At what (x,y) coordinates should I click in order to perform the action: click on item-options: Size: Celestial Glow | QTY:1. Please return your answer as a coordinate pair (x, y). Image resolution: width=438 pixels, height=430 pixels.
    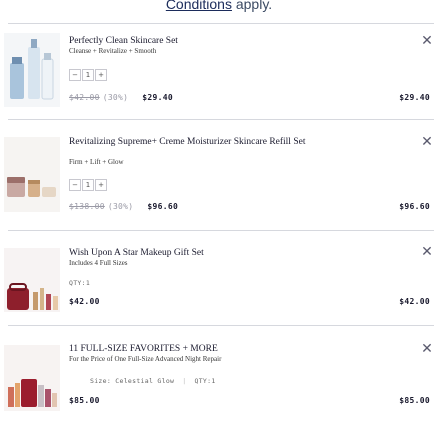
    Looking at the image, I should click on (153, 381).